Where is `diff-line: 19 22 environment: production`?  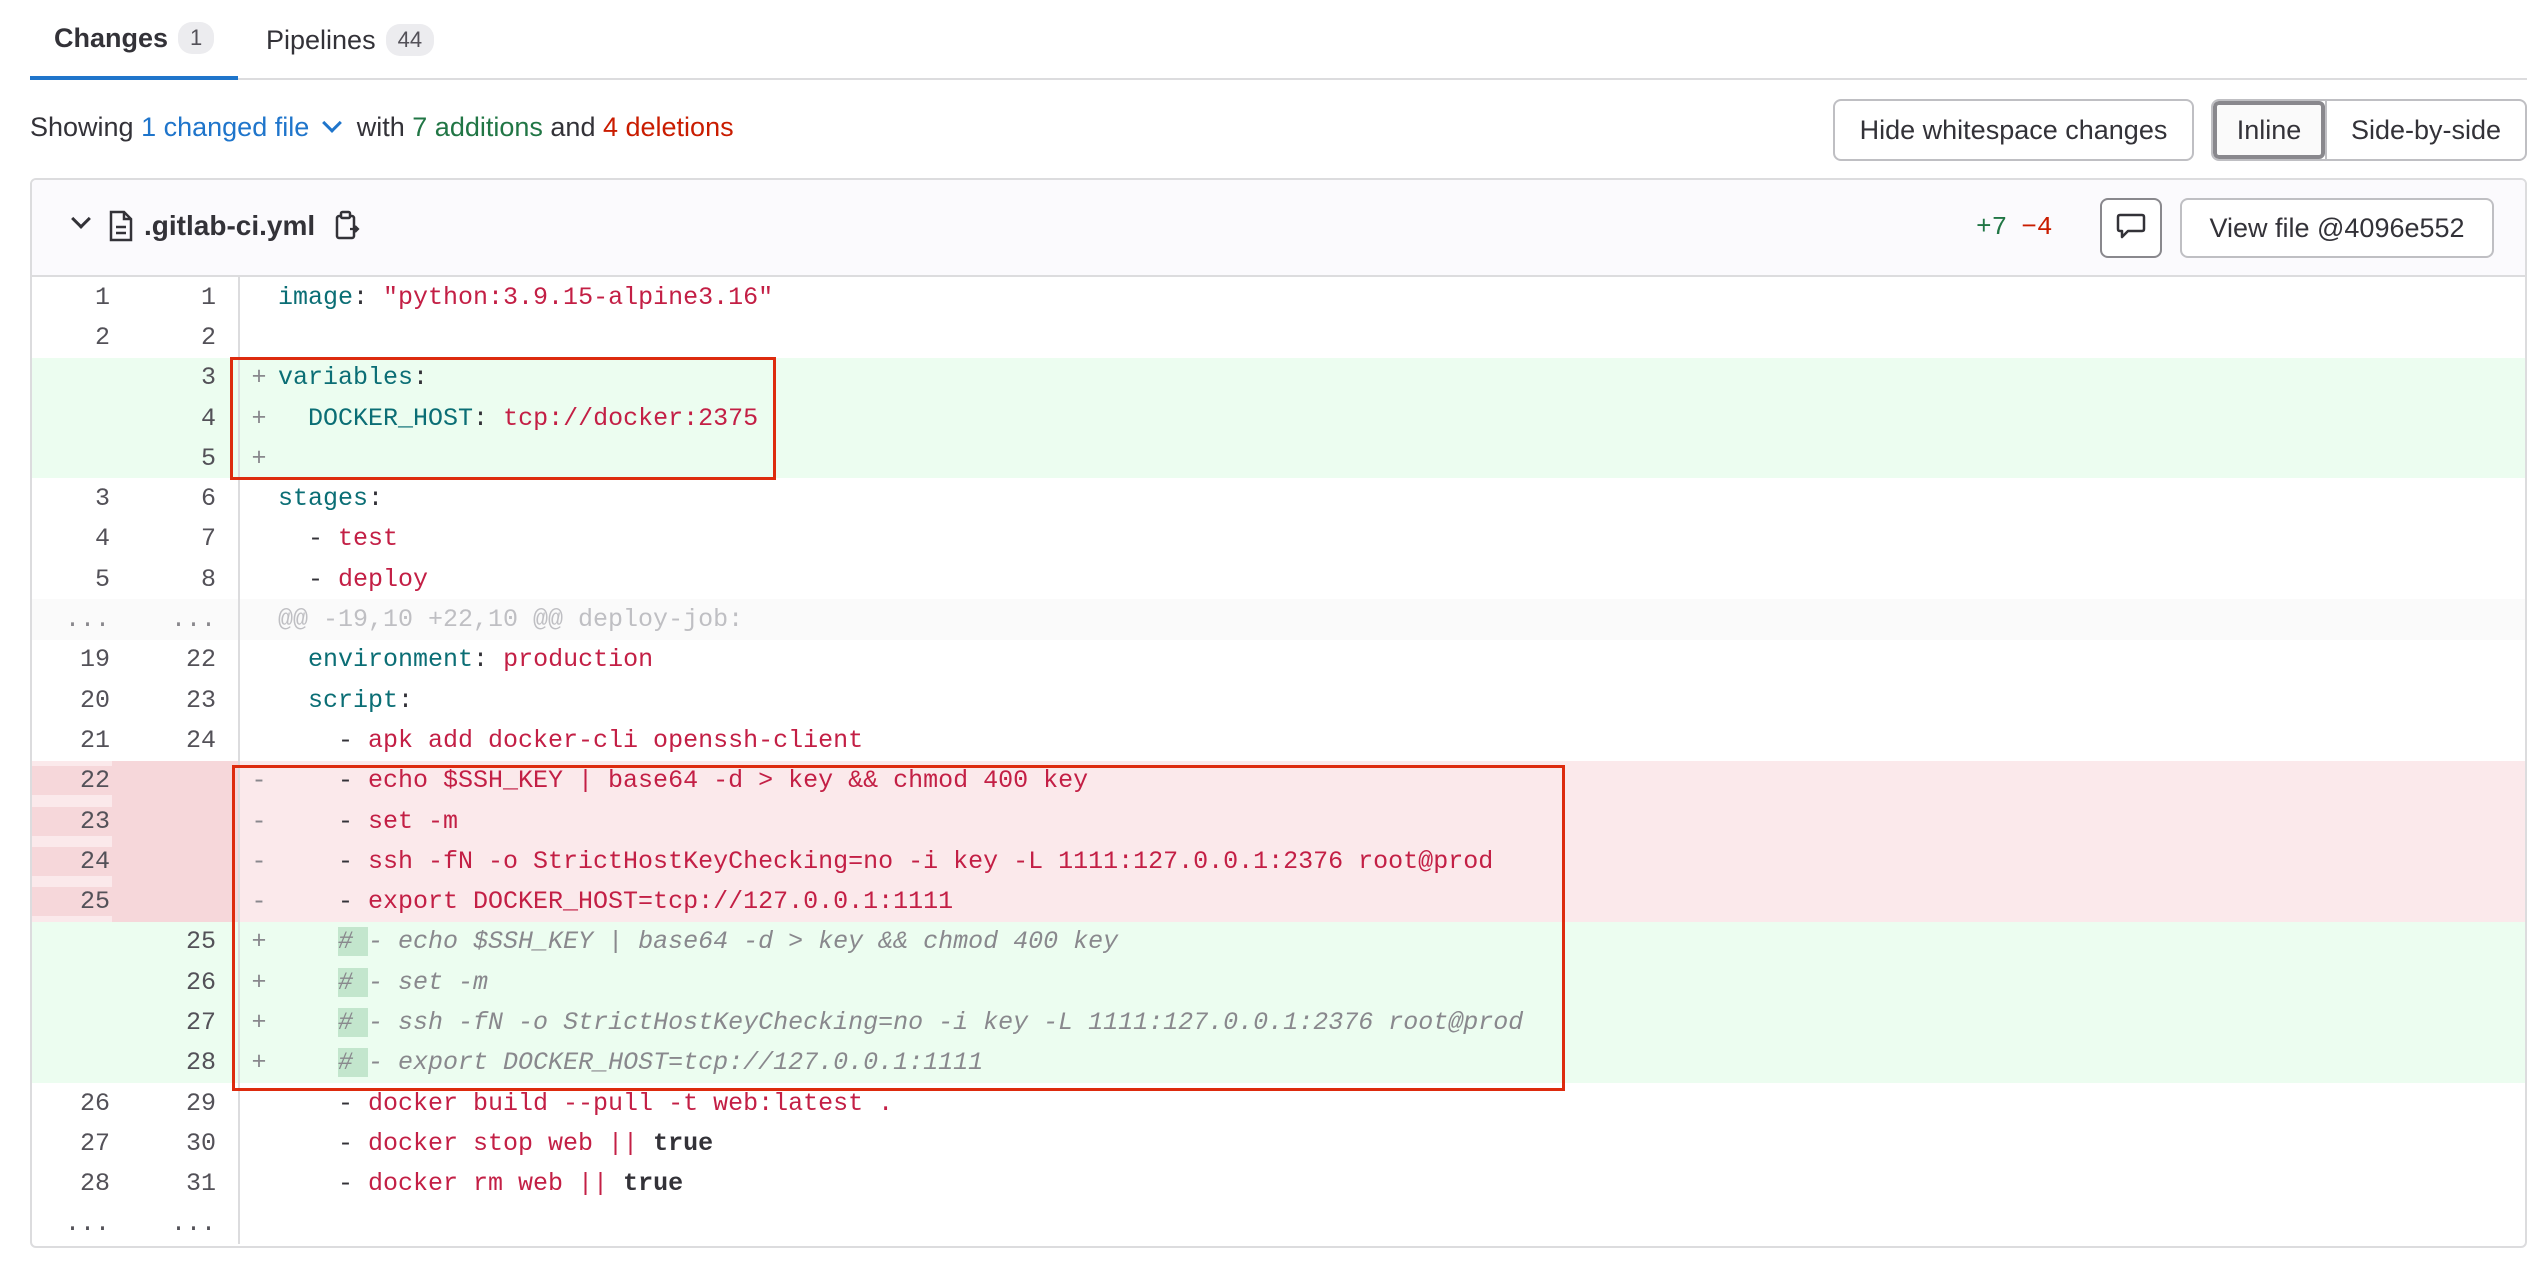 diff-line: 19 22 environment: production is located at coordinates (1278, 659).